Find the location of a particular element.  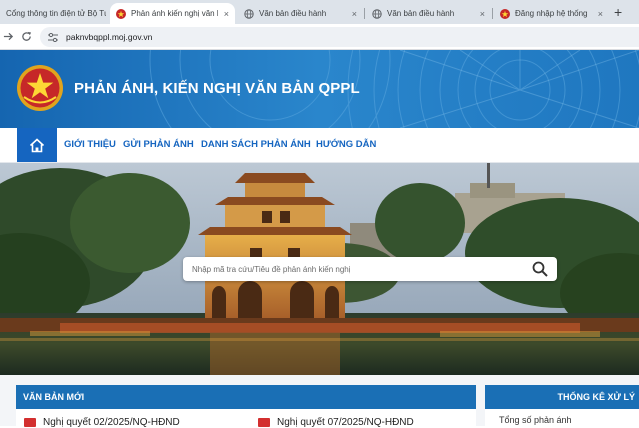

document-link: Nghị quyết 07/2025/NQ-HĐND is located at coordinates (336, 422).